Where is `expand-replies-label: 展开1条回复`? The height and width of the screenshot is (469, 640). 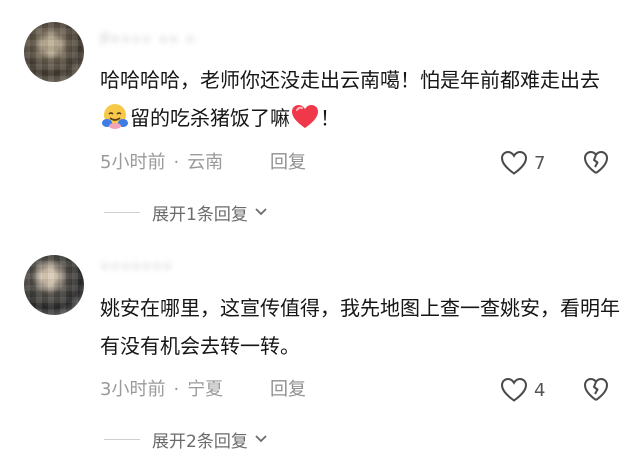 expand-replies-label: 展开1条回复 is located at coordinates (200, 214).